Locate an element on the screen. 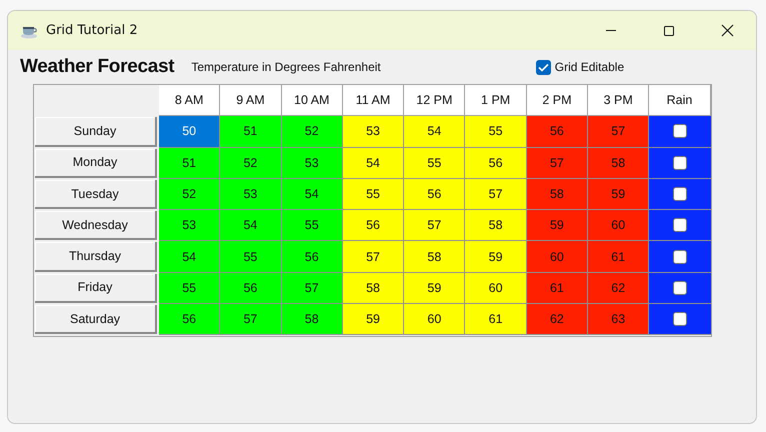 The image size is (766, 432). column-header: 2 PM is located at coordinates (557, 100).